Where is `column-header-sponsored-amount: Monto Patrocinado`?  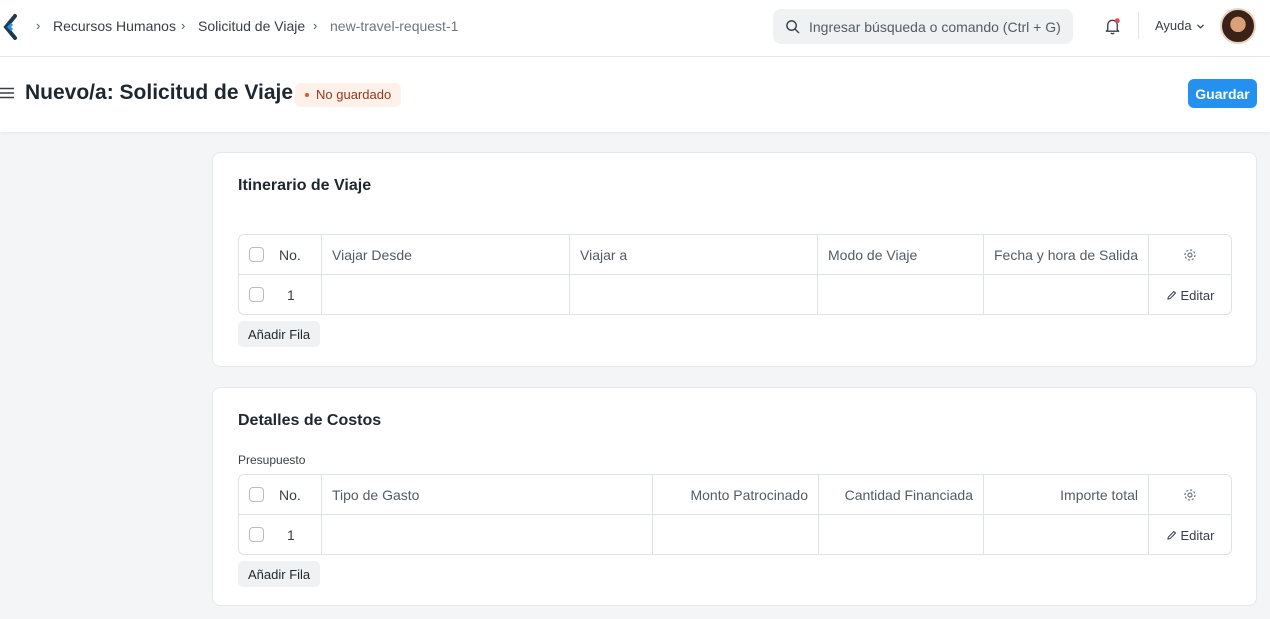
column-header-sponsored-amount: Monto Patrocinado is located at coordinates (735, 495).